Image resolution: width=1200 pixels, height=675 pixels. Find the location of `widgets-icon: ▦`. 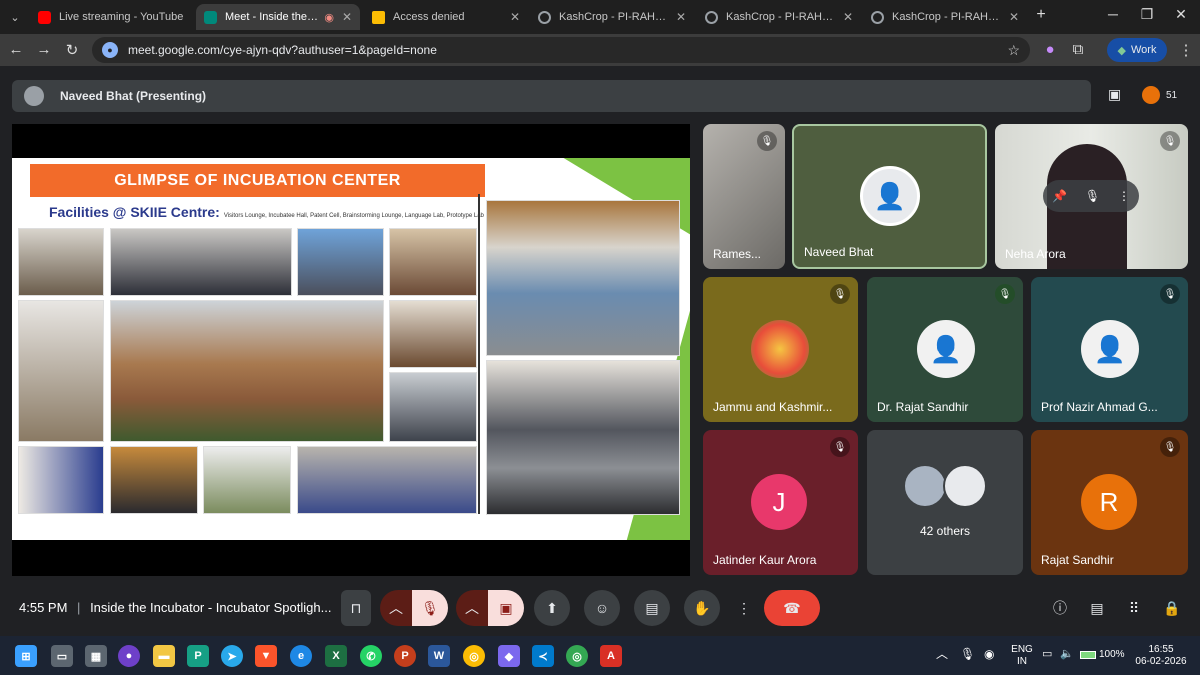

widgets-icon: ▦ is located at coordinates (96, 656).